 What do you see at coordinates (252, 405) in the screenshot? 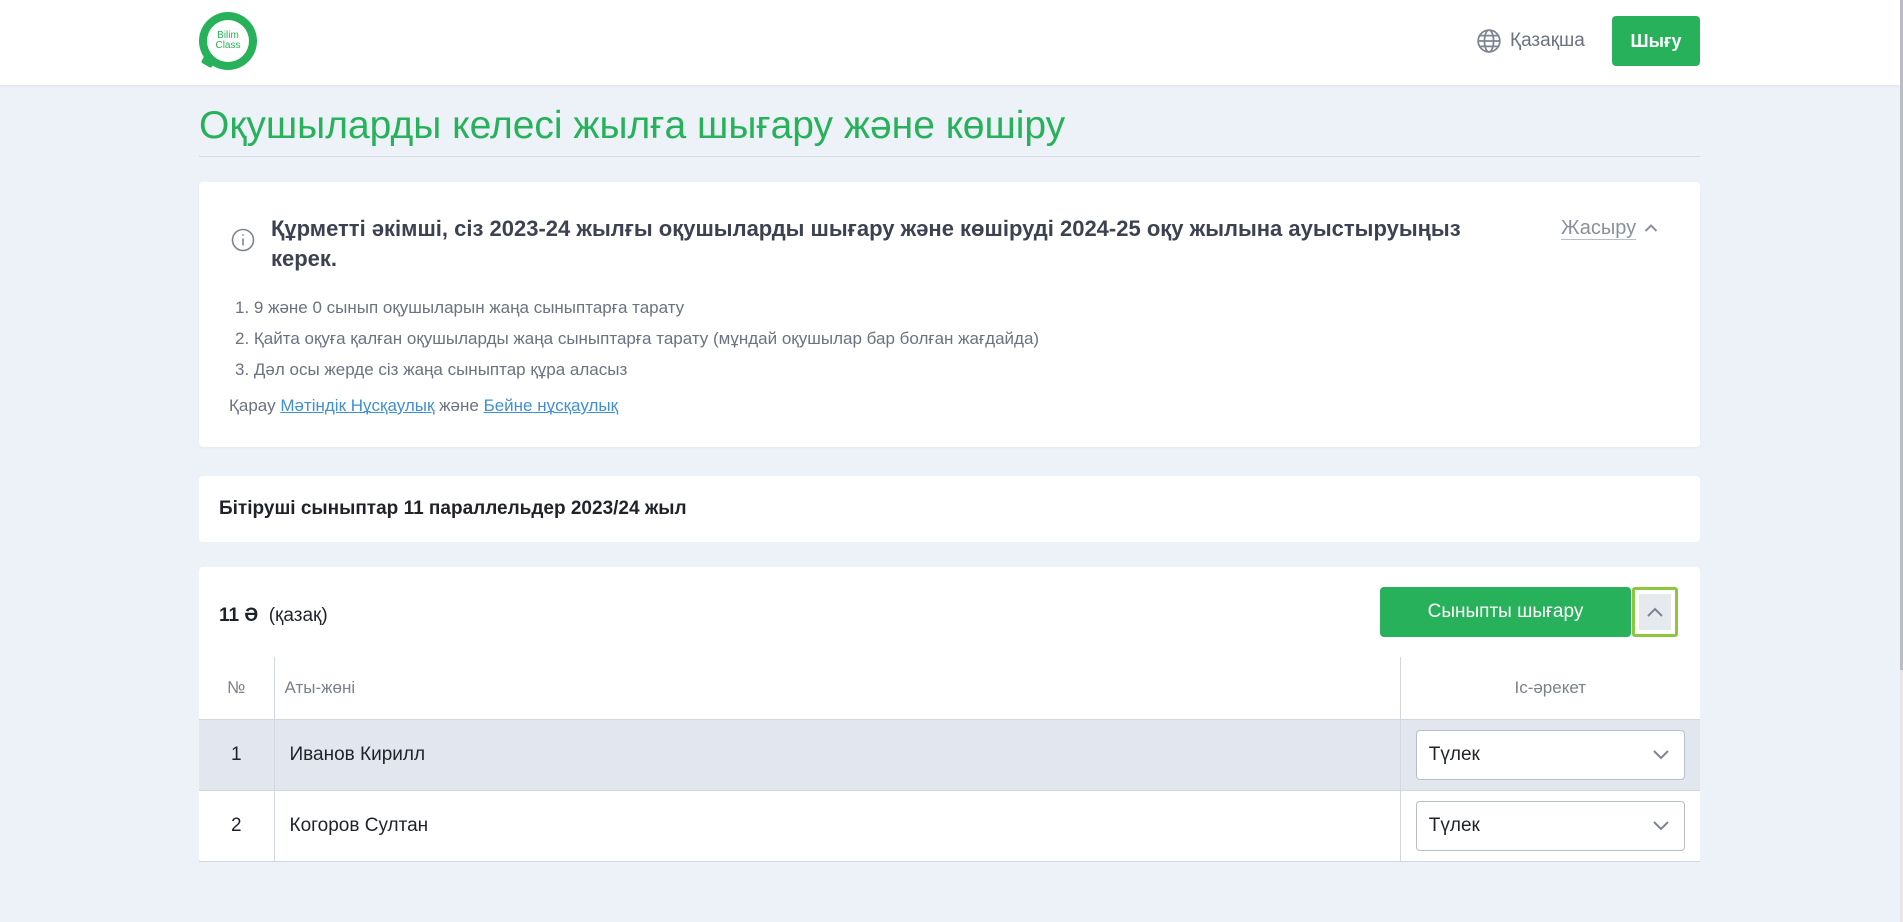
I see `view-prefix: Қарау` at bounding box center [252, 405].